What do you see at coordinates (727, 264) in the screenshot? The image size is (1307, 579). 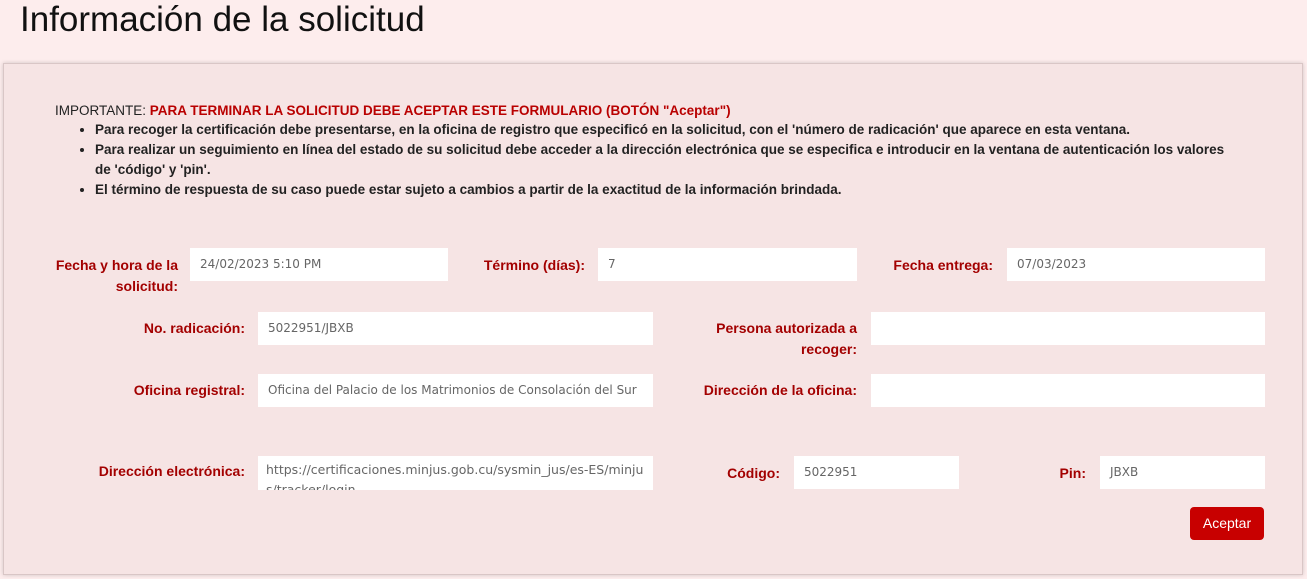 I see `termino-field: 7` at bounding box center [727, 264].